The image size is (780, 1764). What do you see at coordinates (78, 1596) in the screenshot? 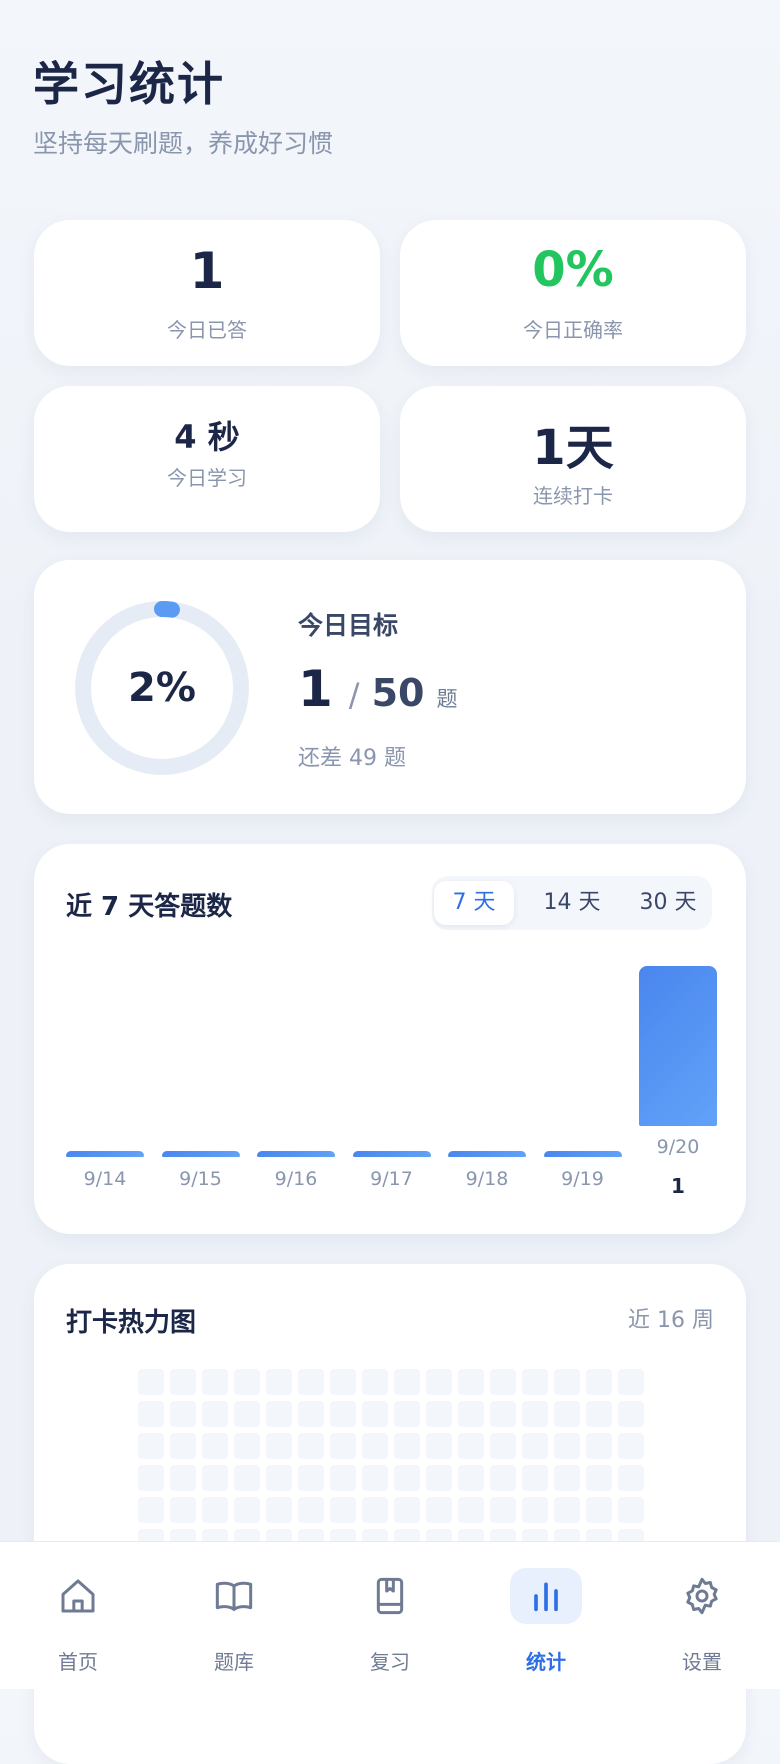
I see `home-icon` at bounding box center [78, 1596].